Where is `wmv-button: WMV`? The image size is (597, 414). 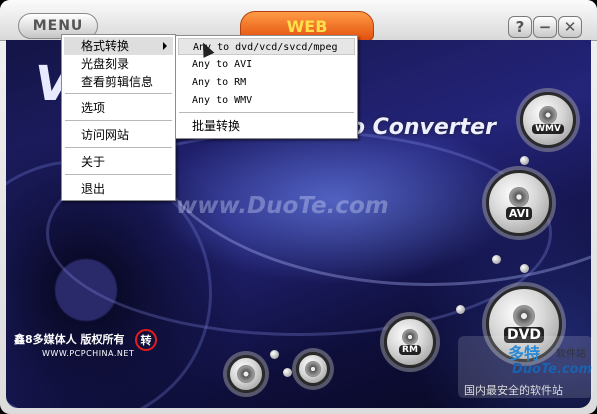 wmv-button: WMV is located at coordinates (548, 120).